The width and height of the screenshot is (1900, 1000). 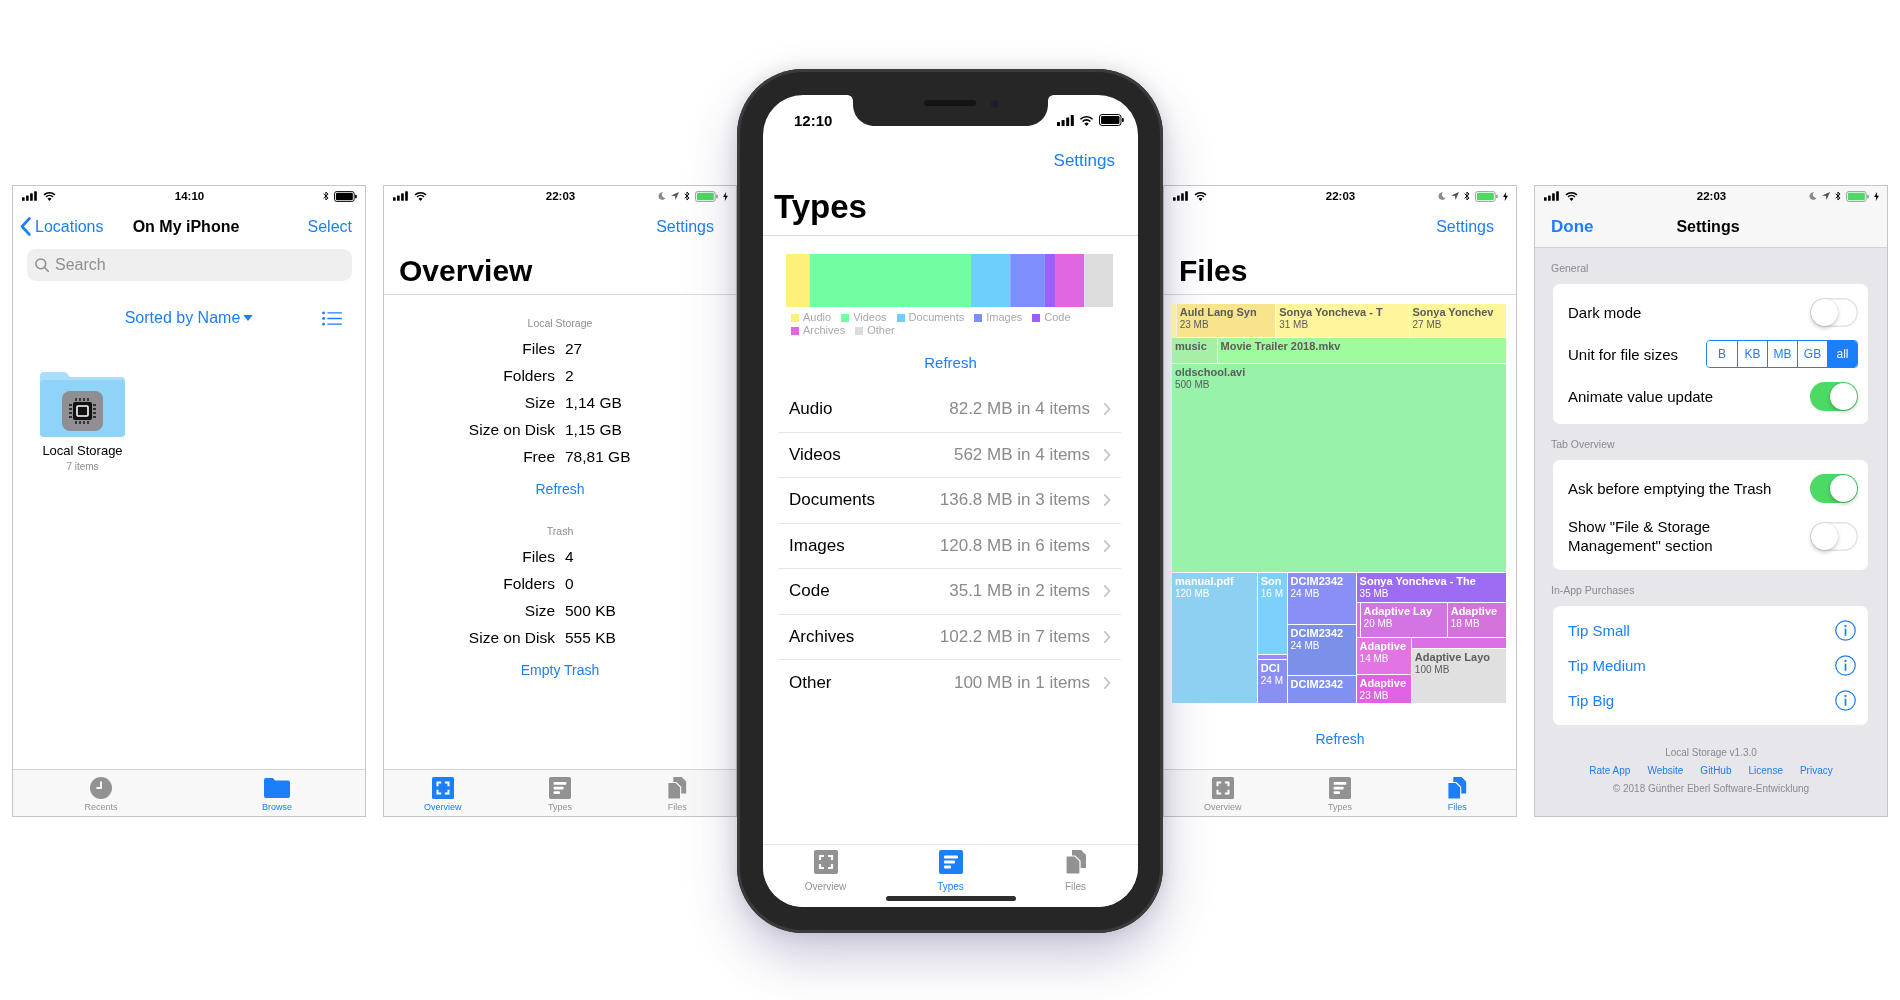 What do you see at coordinates (811, 409) in the screenshot?
I see `type-name: Audio` at bounding box center [811, 409].